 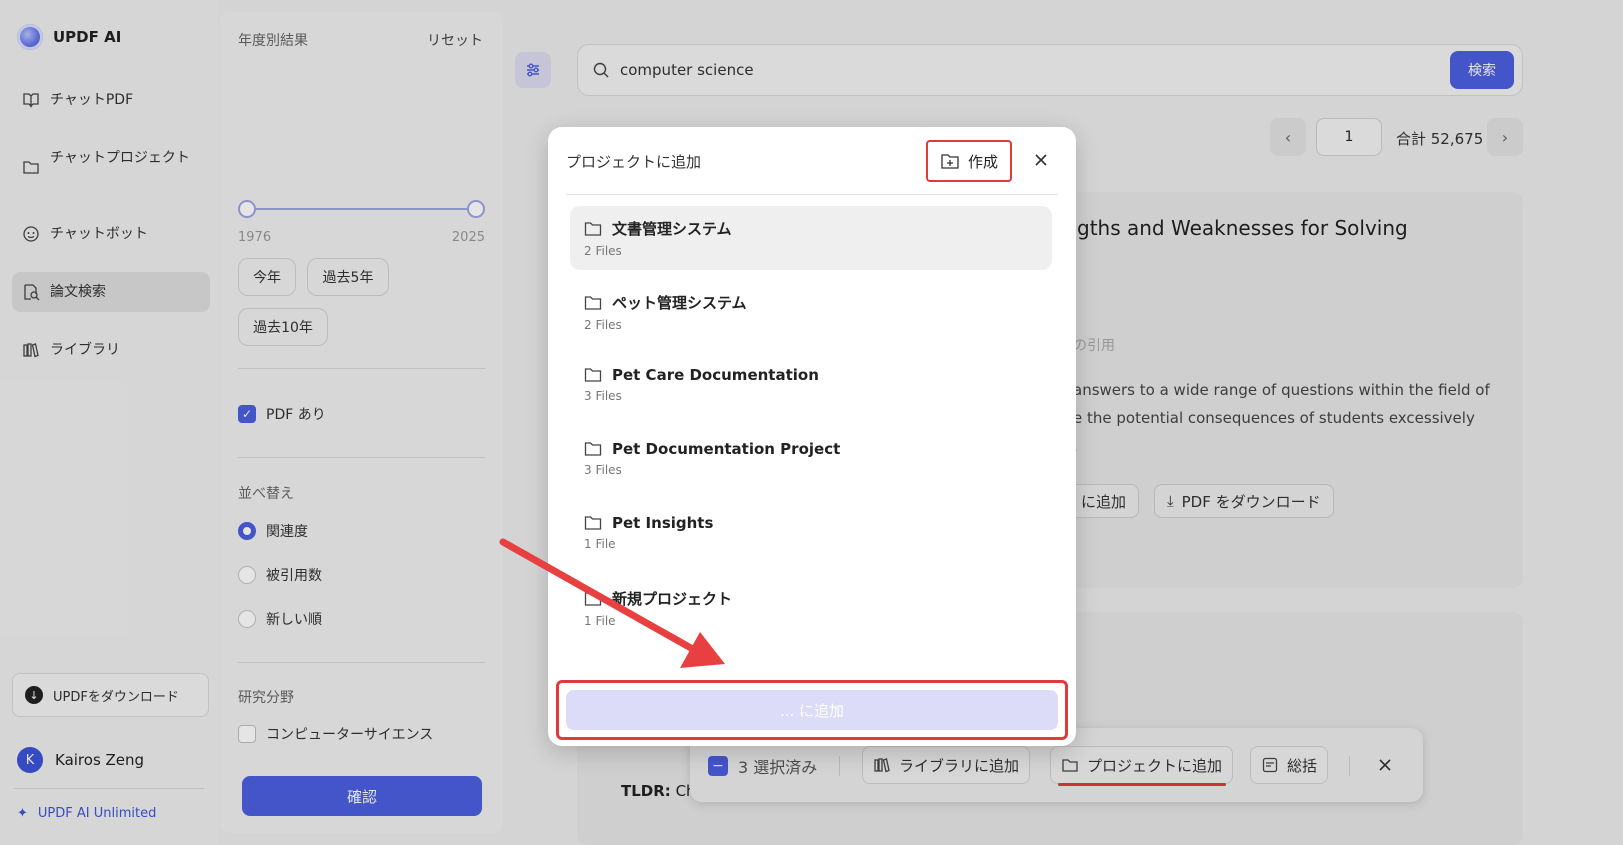 What do you see at coordinates (811, 534) in the screenshot?
I see `project-item: Pet Insights 1 File` at bounding box center [811, 534].